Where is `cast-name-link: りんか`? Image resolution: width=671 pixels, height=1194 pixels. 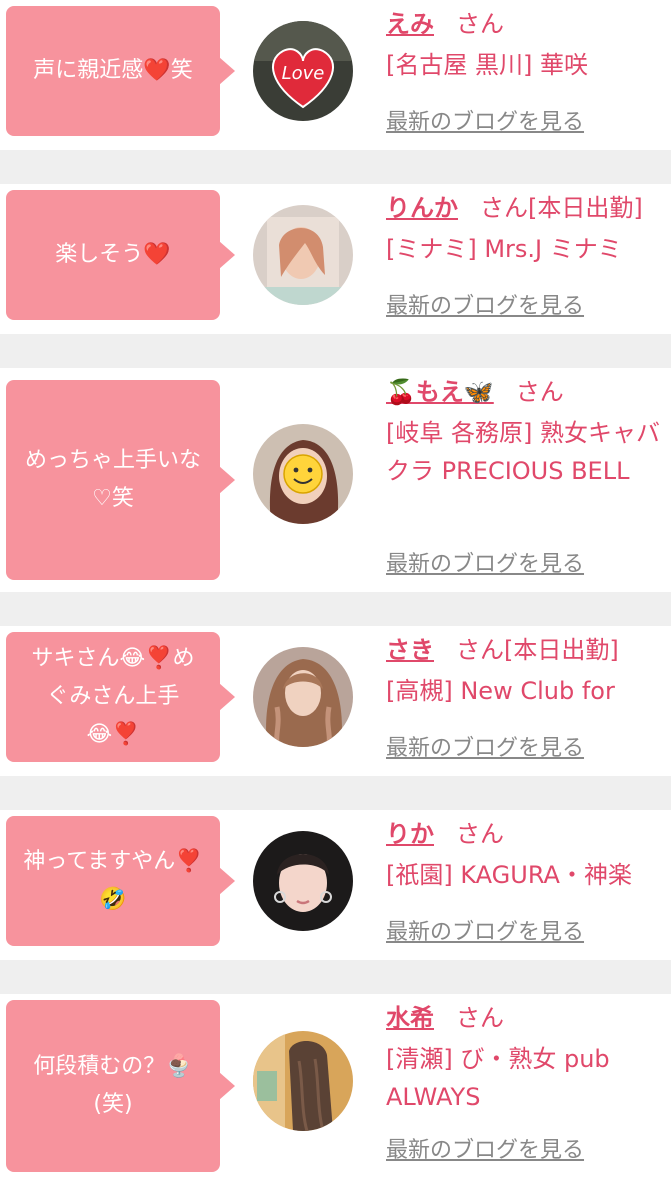
cast-name-link: りんか is located at coordinates (422, 208).